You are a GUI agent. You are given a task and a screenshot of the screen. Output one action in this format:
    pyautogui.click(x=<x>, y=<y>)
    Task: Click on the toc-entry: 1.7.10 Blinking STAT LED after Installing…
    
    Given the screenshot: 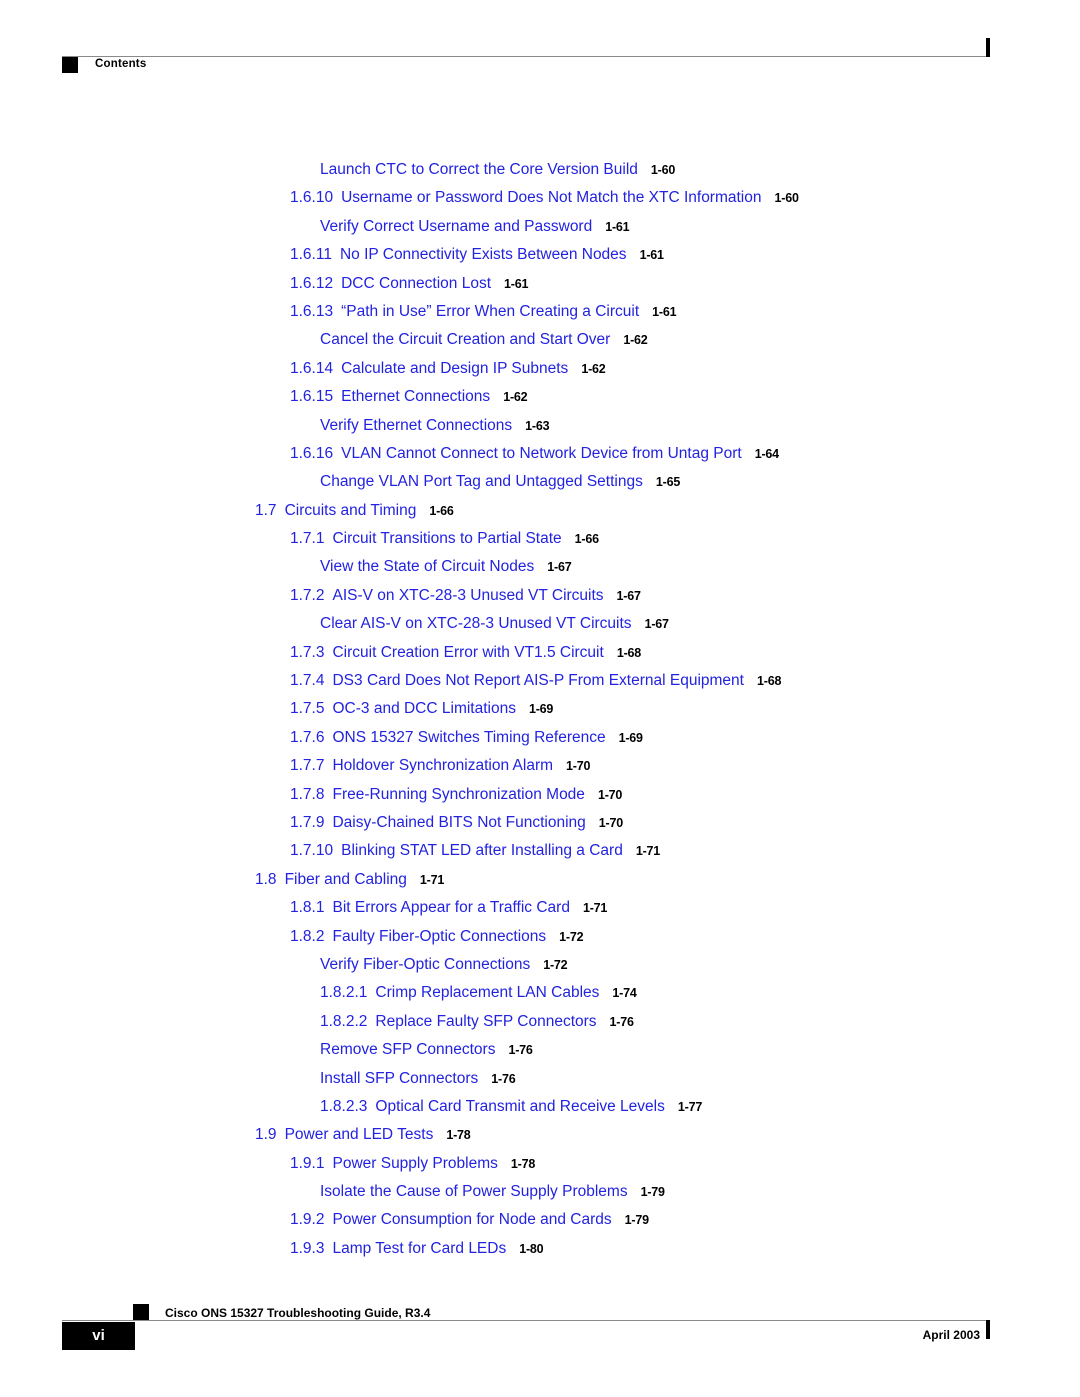 What is the action you would take?
    pyautogui.click(x=540, y=851)
    